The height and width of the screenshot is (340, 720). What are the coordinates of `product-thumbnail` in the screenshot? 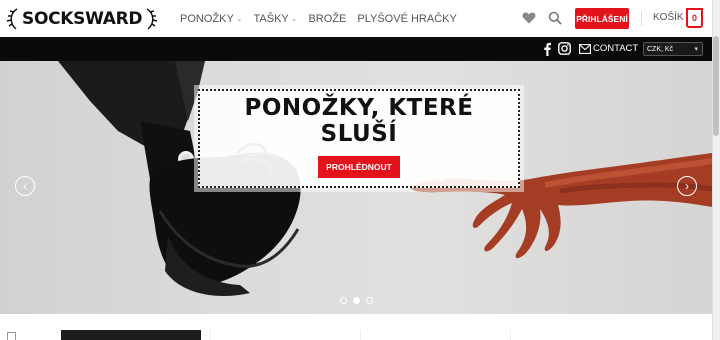 It's located at (131, 335).